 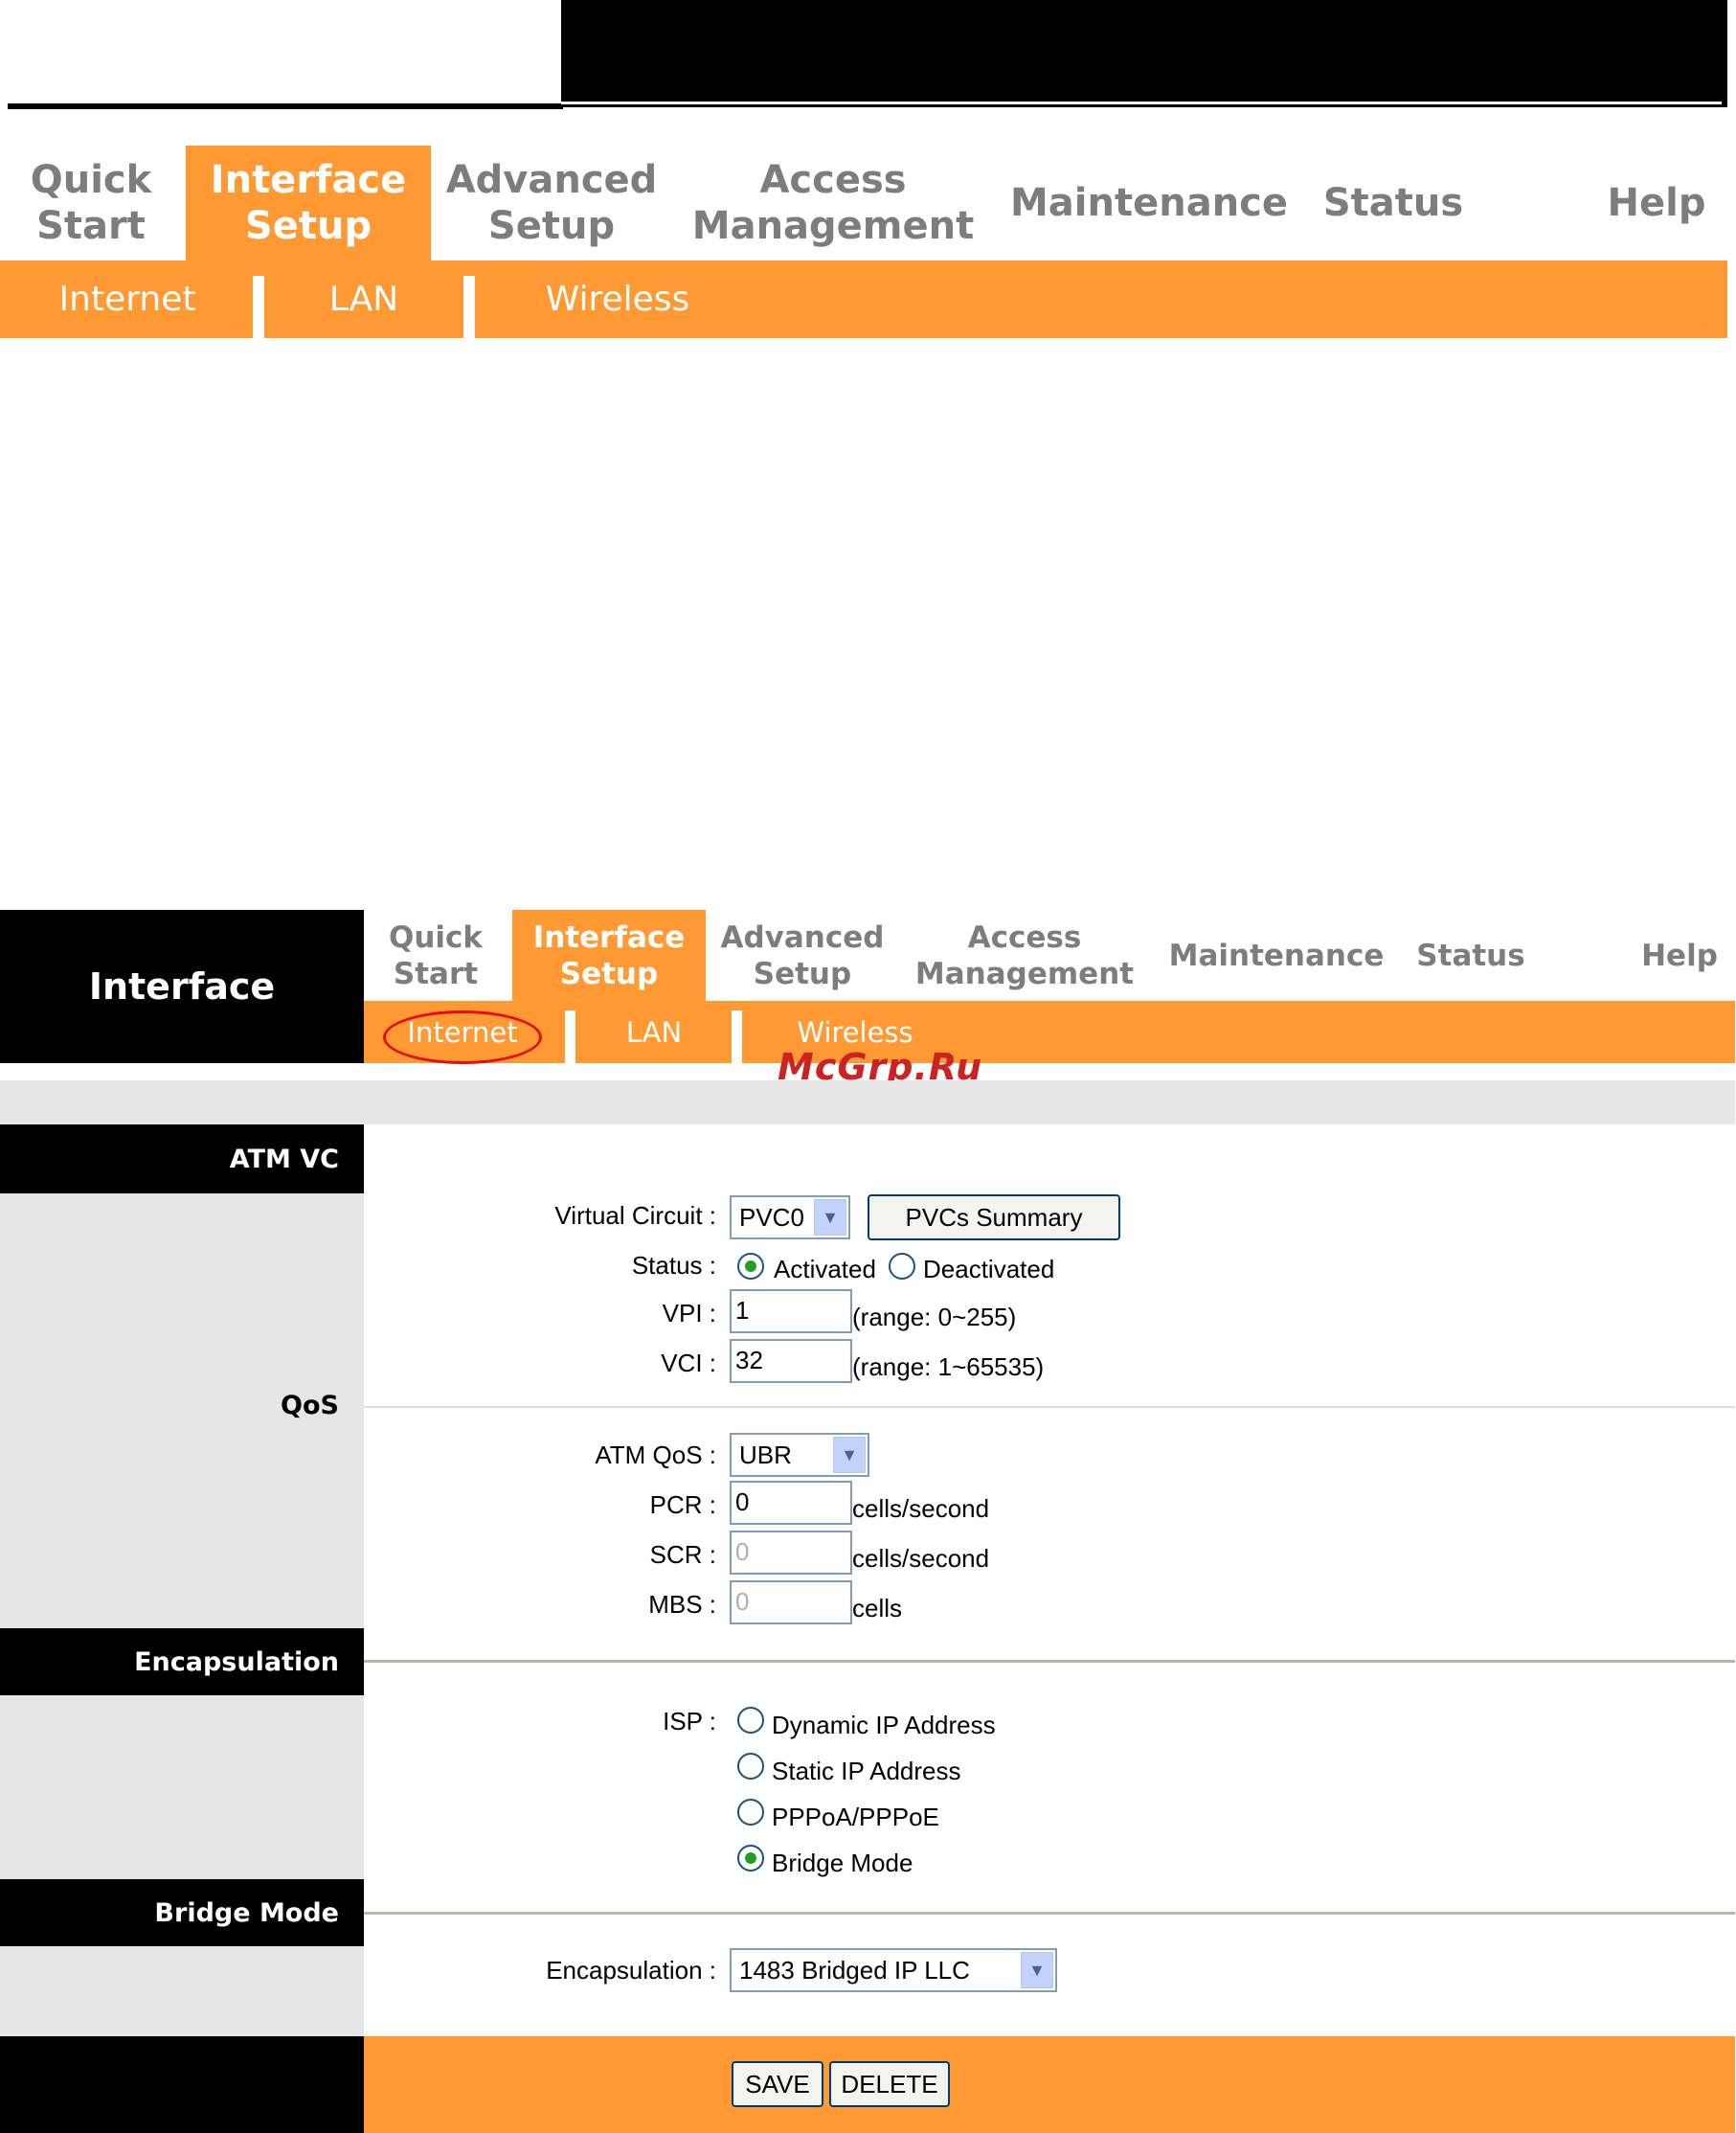 I want to click on vpi-label: VPI :, so click(x=689, y=1313).